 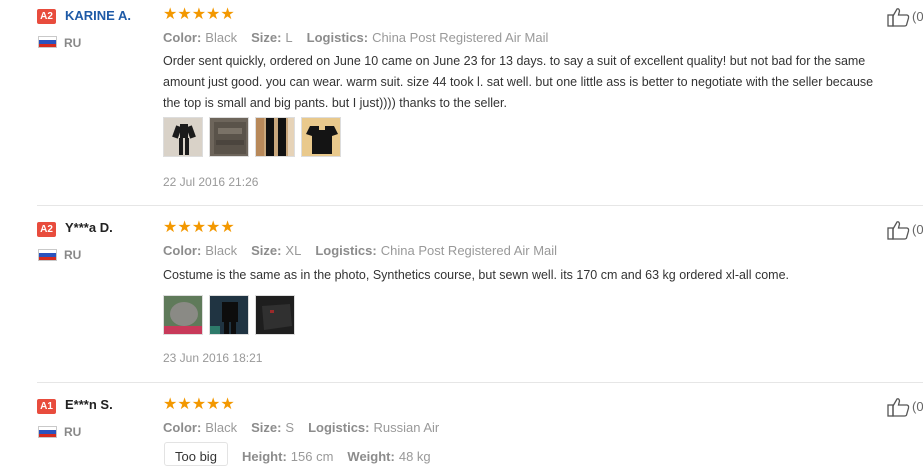 What do you see at coordinates (211, 182) in the screenshot?
I see `review-date: 22 Jul 2016 21:26` at bounding box center [211, 182].